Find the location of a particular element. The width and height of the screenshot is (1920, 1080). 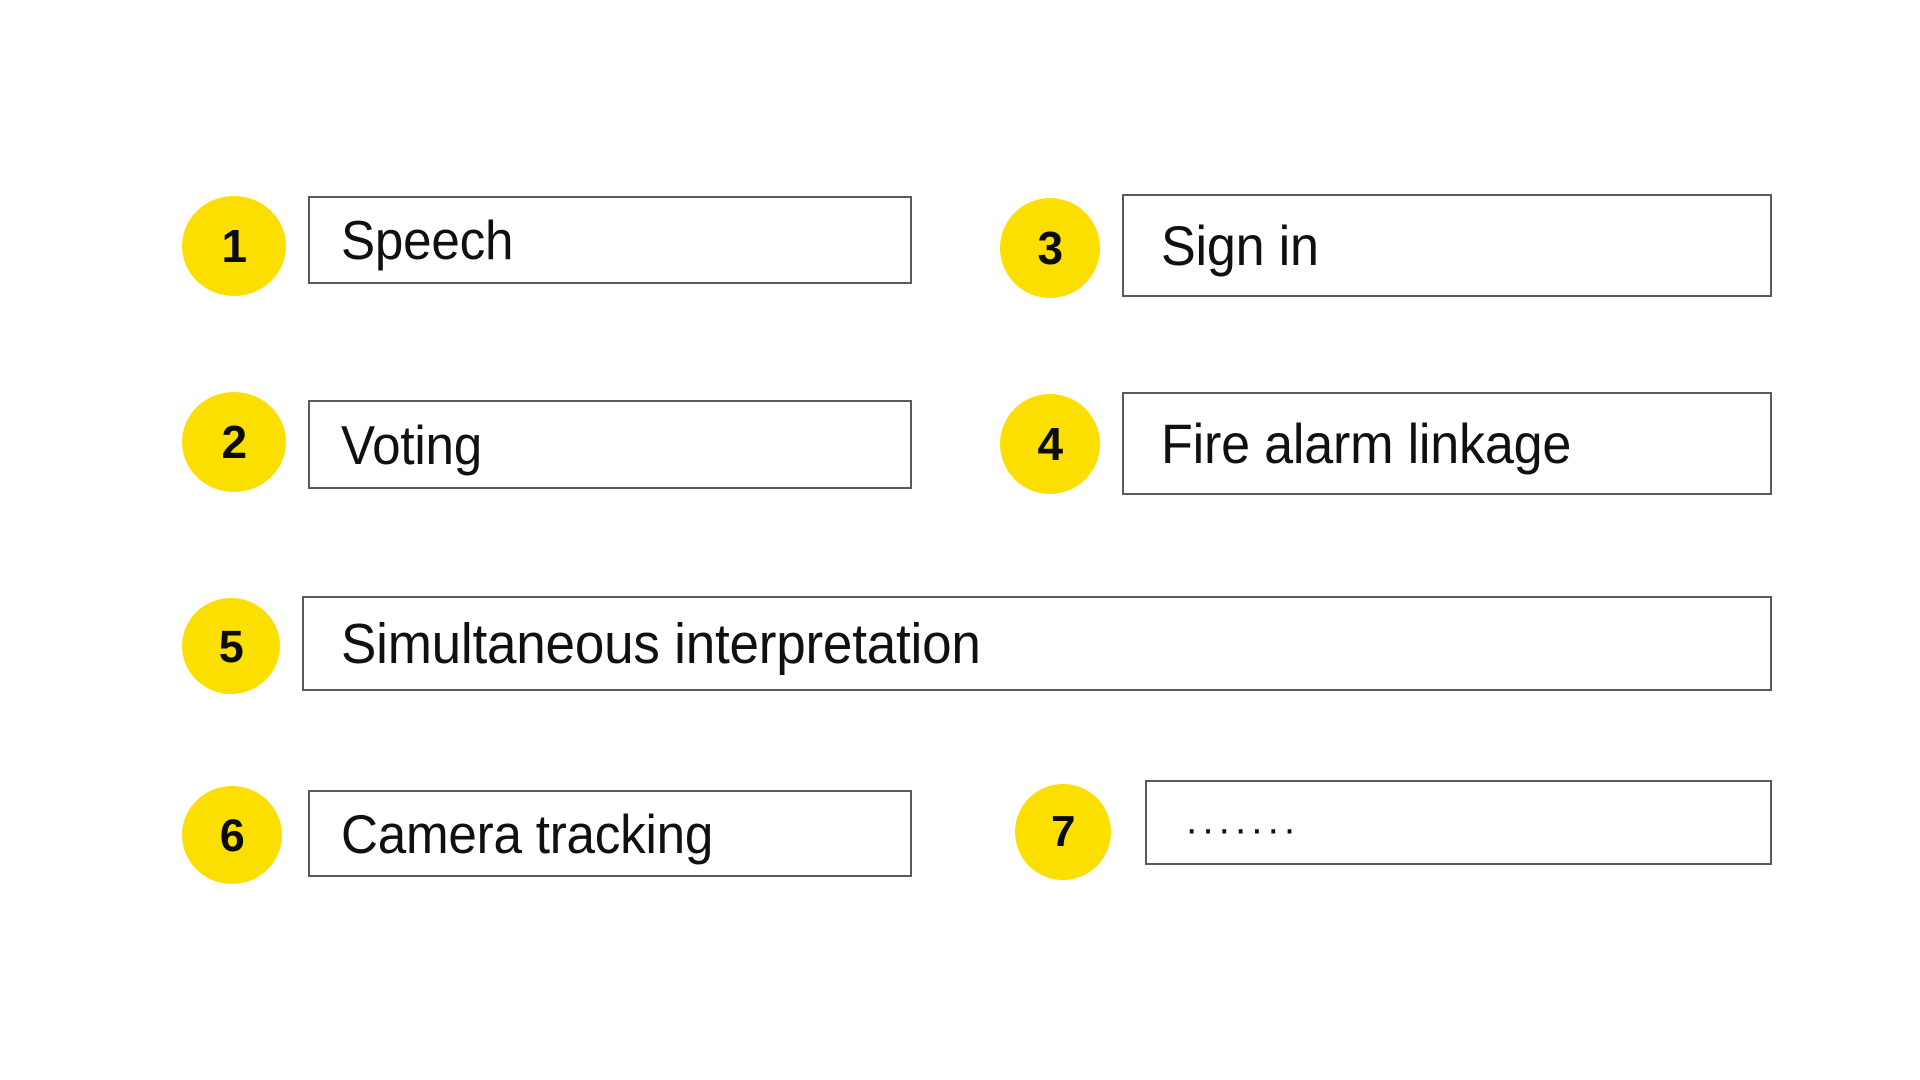

item-number-badge-7: 7 is located at coordinates (1063, 832).